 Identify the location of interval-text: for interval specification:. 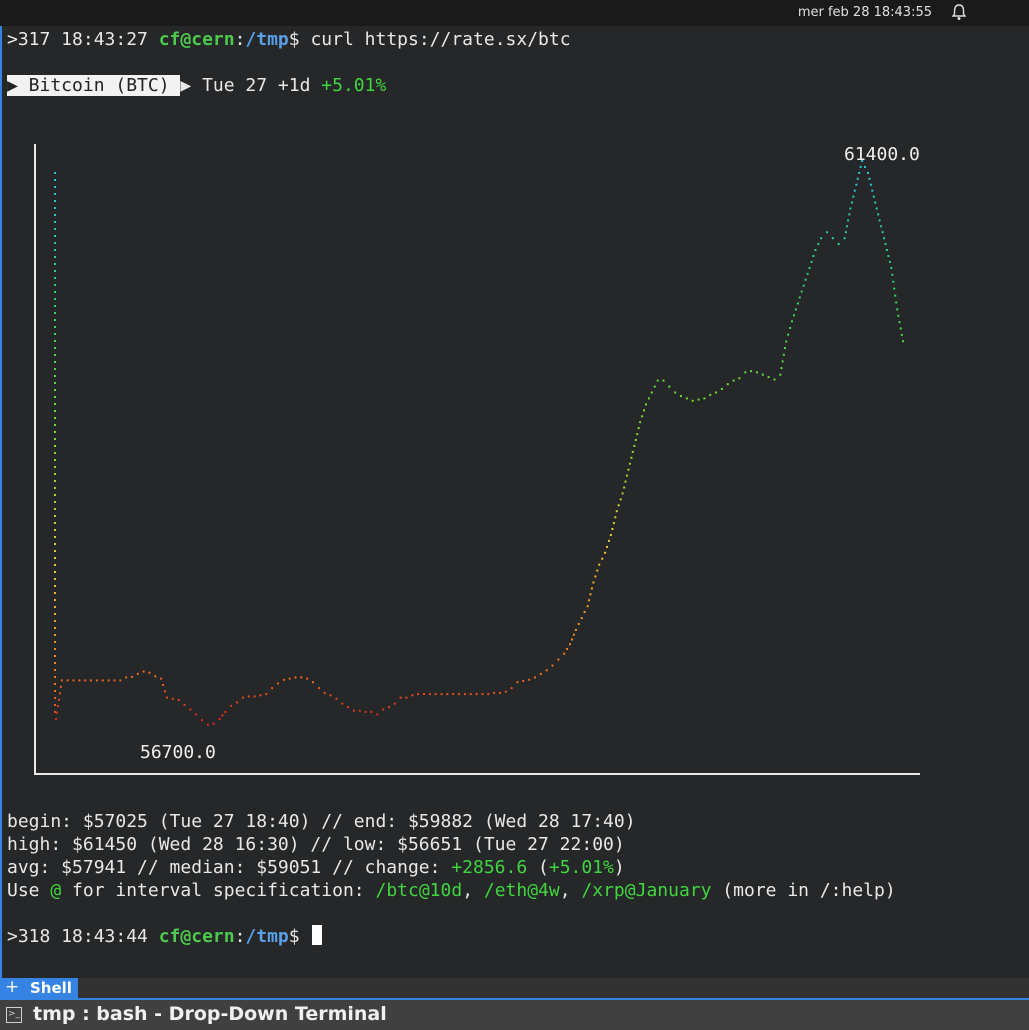
(218, 890).